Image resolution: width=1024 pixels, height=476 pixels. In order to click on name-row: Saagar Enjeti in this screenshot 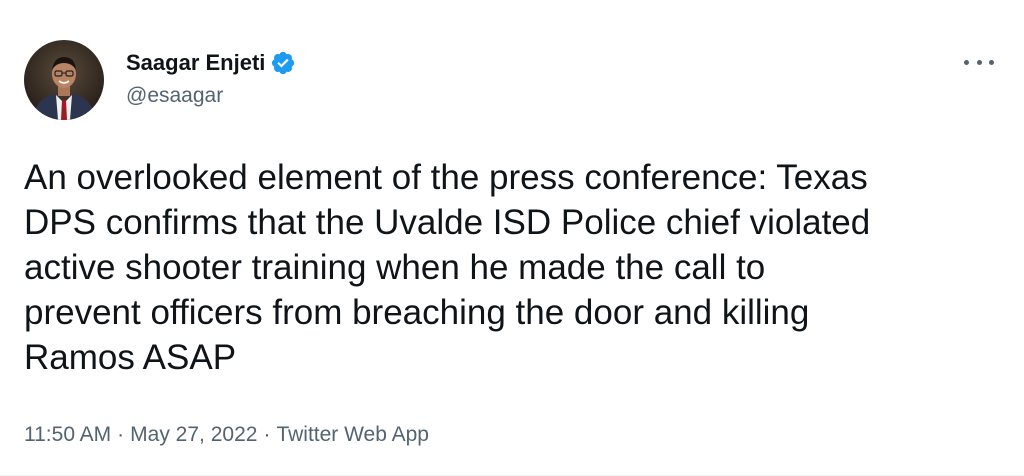, I will do `click(211, 63)`.